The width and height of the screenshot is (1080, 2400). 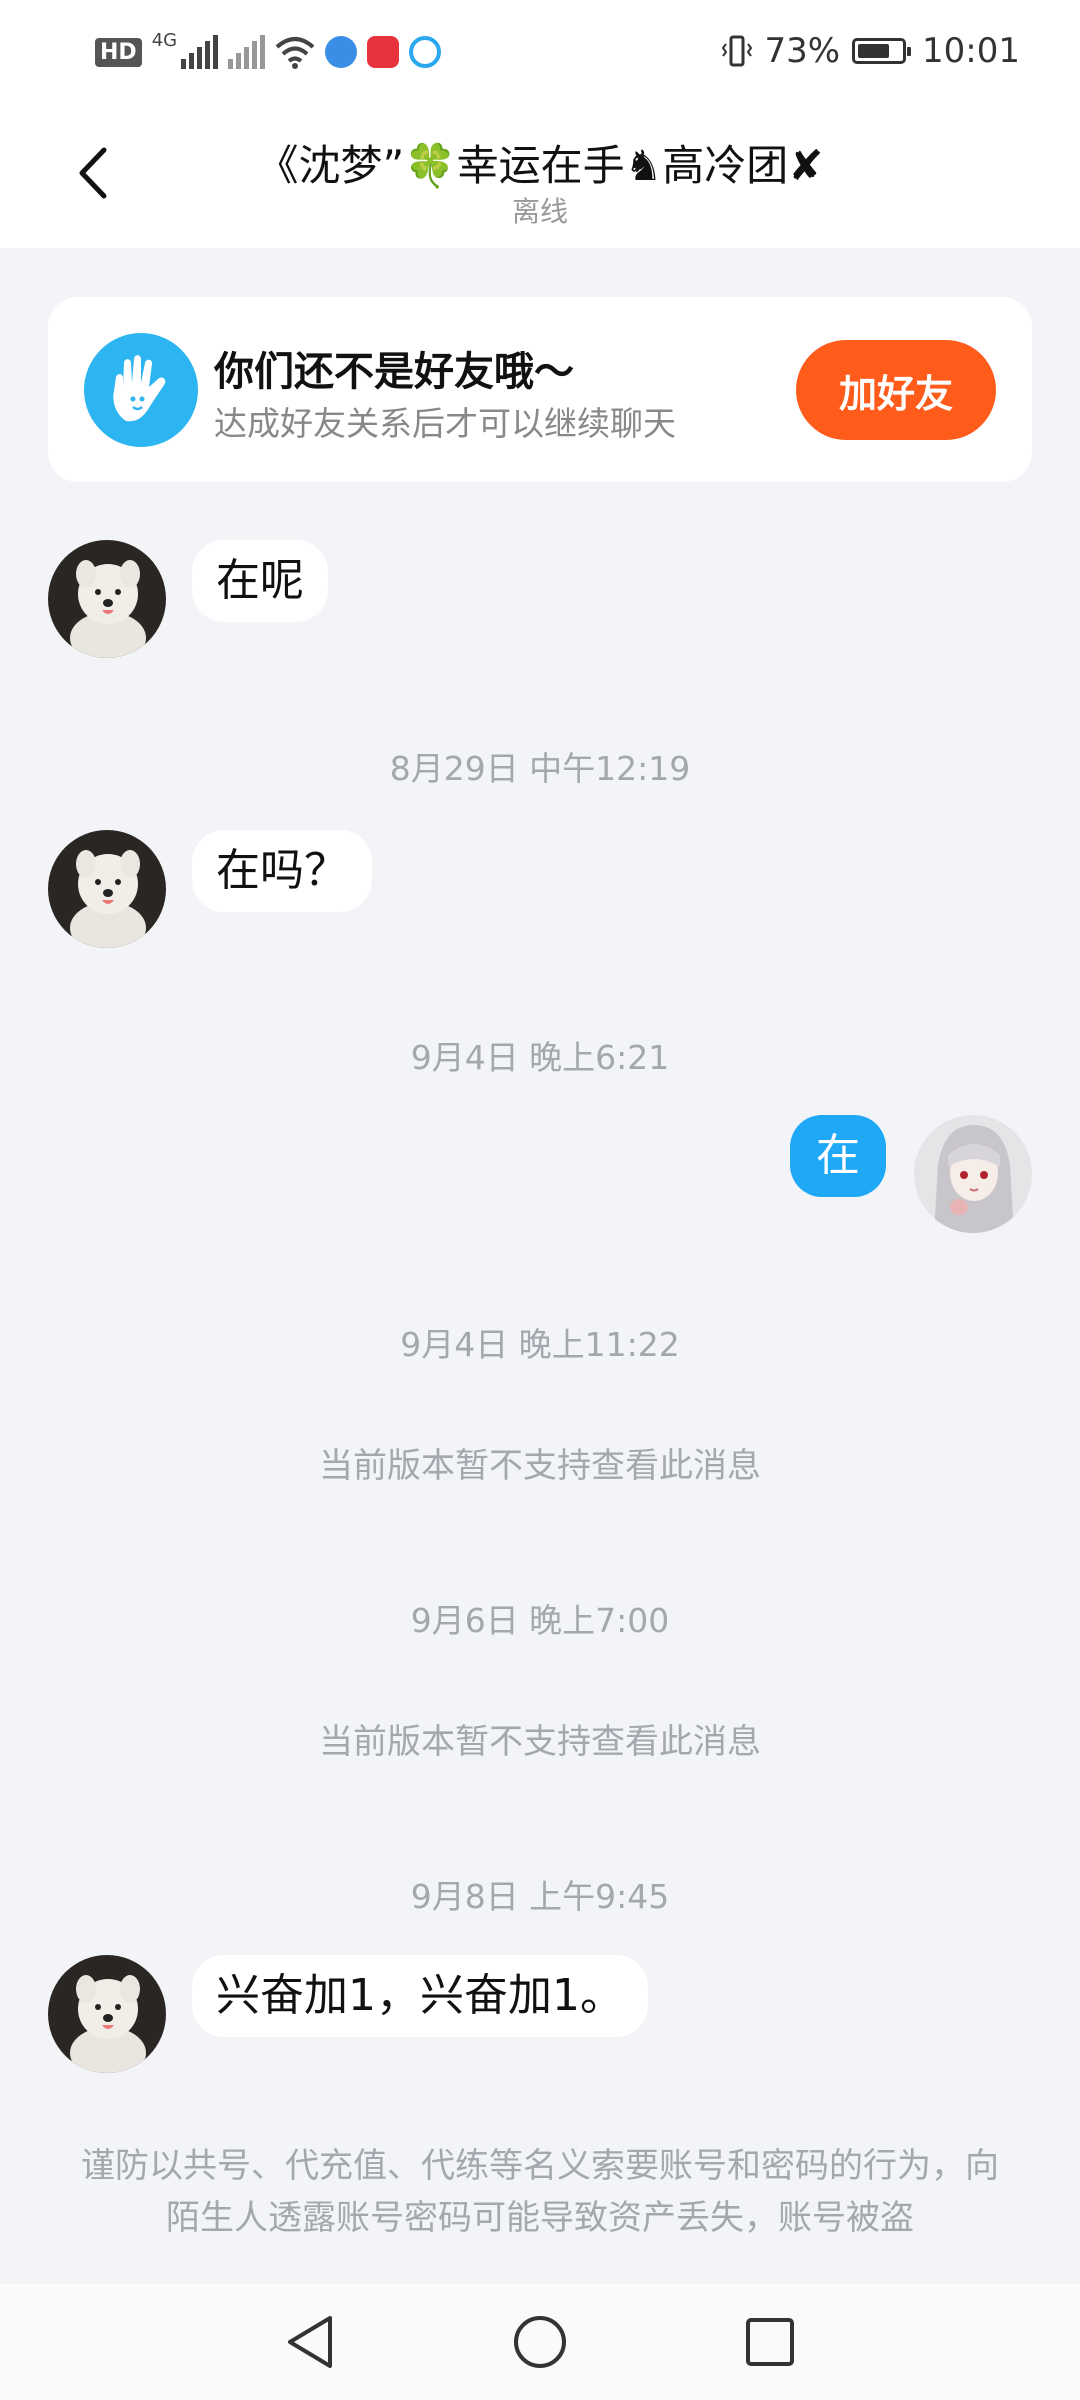 What do you see at coordinates (737, 51) in the screenshot?
I see `vibrate-icon` at bounding box center [737, 51].